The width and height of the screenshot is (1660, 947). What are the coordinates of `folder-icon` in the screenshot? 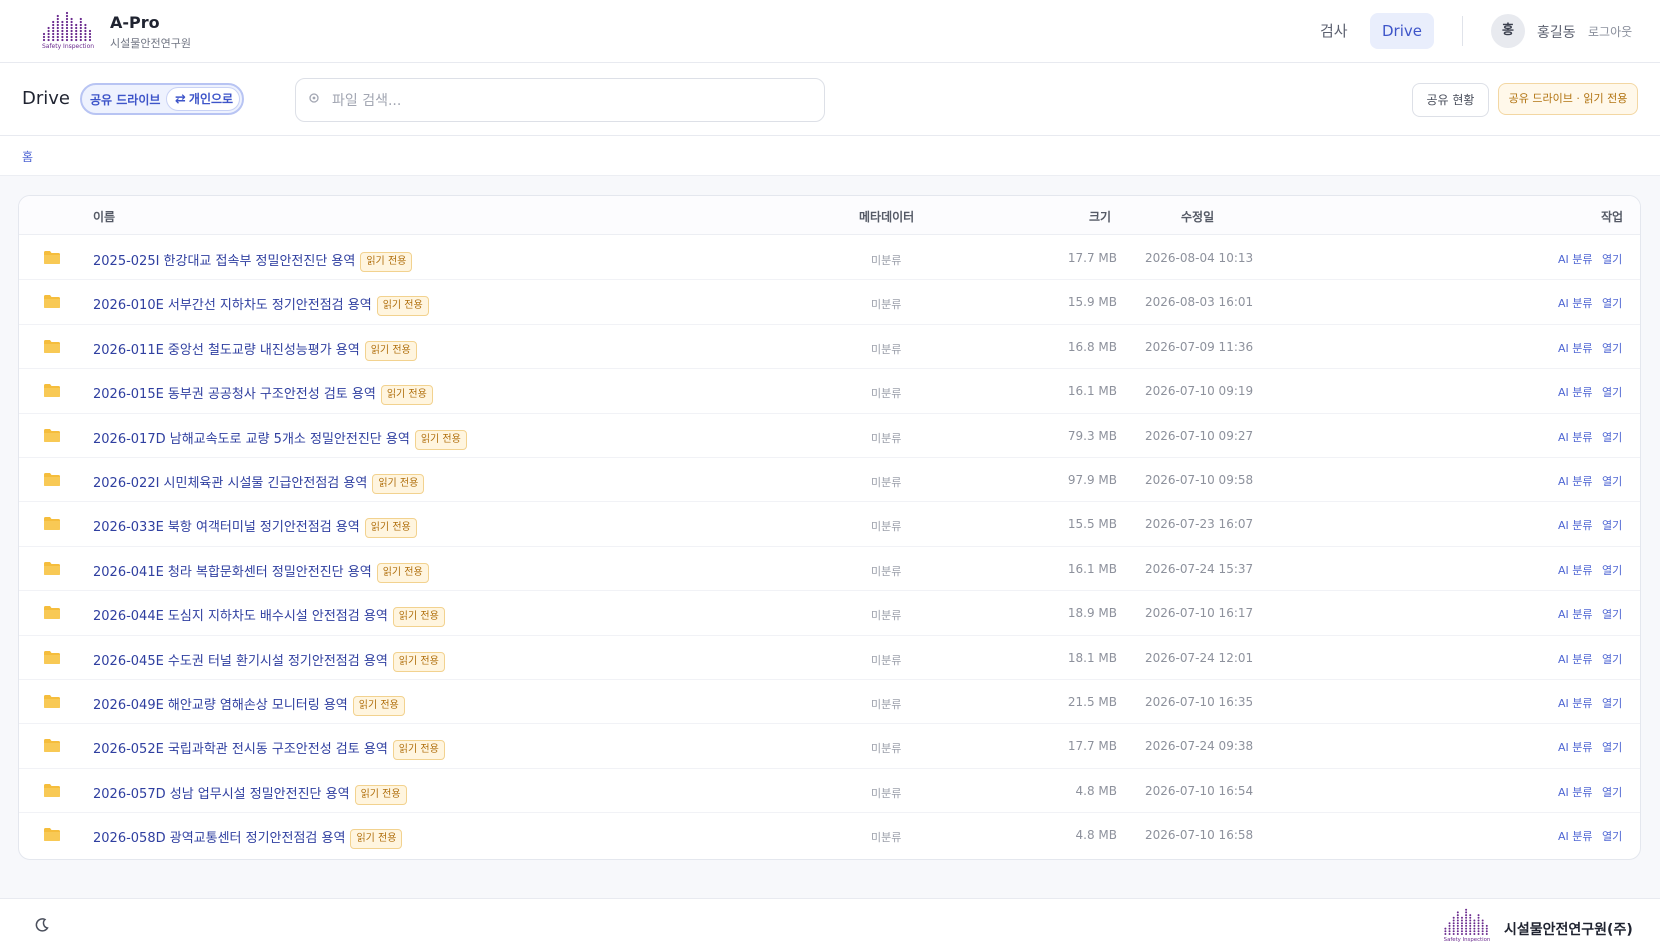 It's located at (52, 479).